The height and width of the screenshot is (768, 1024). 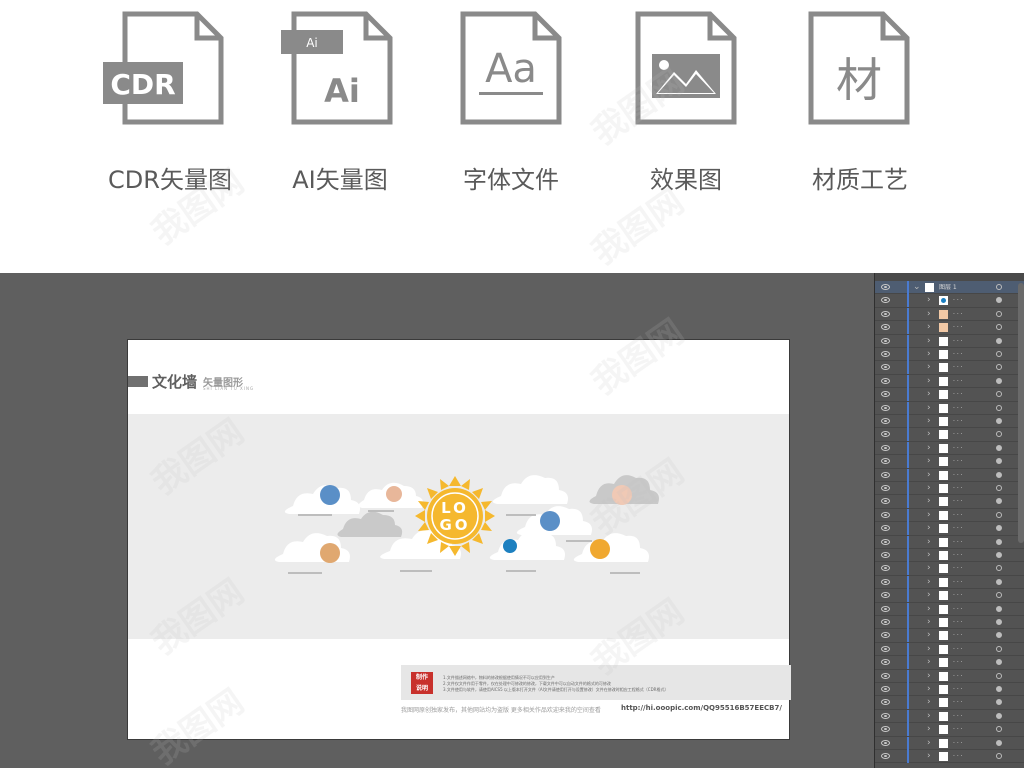 I want to click on layers-scrollbar, so click(x=1021, y=413).